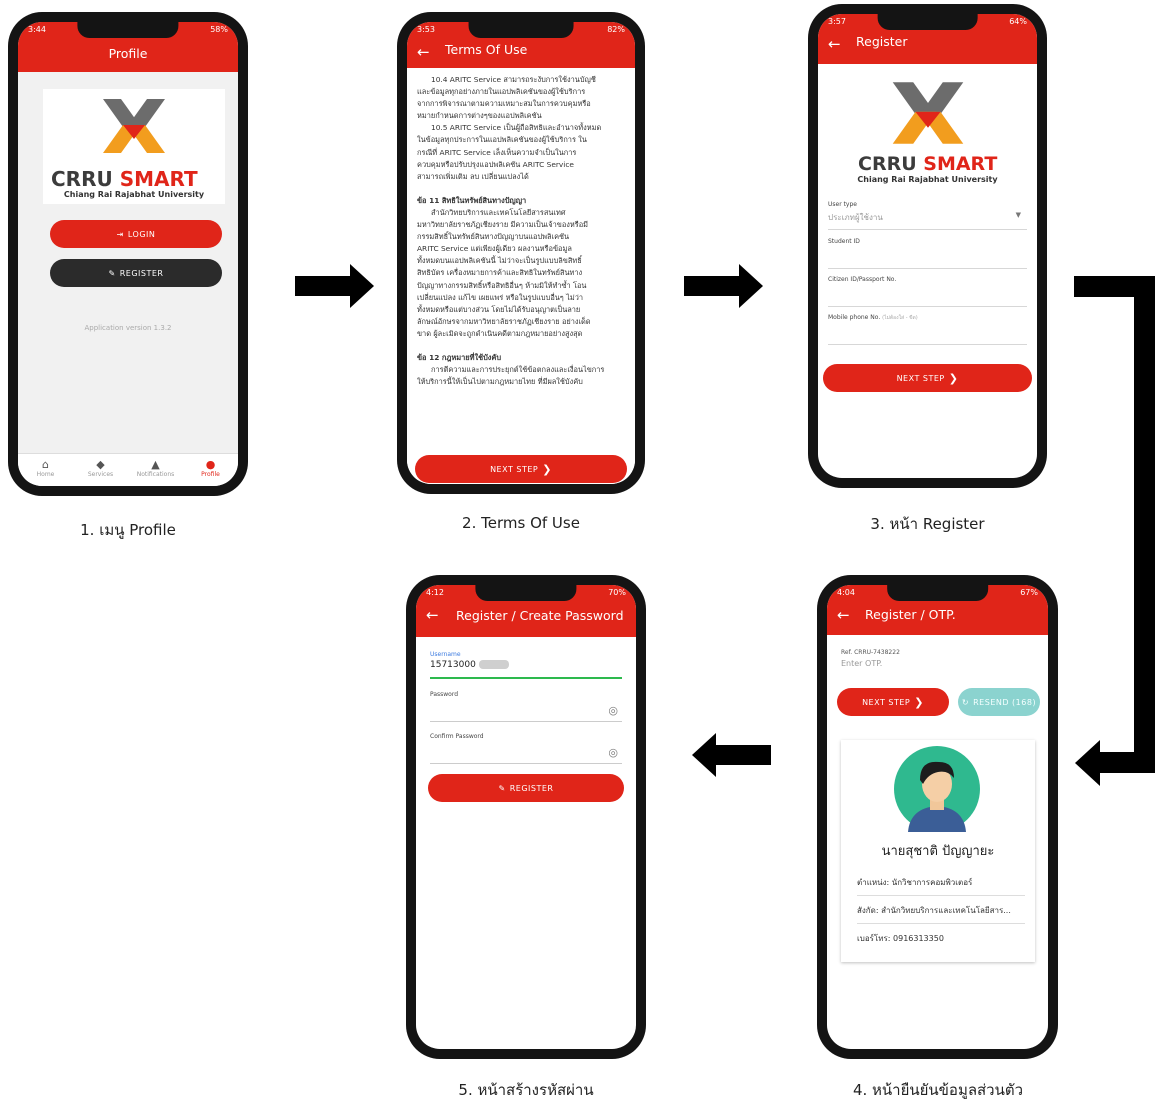  I want to click on connector-horizontal-bottom, so click(1126, 762).